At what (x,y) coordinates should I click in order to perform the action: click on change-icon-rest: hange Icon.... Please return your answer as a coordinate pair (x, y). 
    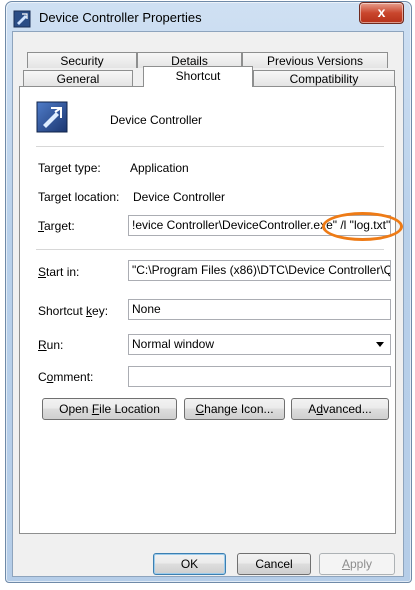
    Looking at the image, I should click on (239, 409).